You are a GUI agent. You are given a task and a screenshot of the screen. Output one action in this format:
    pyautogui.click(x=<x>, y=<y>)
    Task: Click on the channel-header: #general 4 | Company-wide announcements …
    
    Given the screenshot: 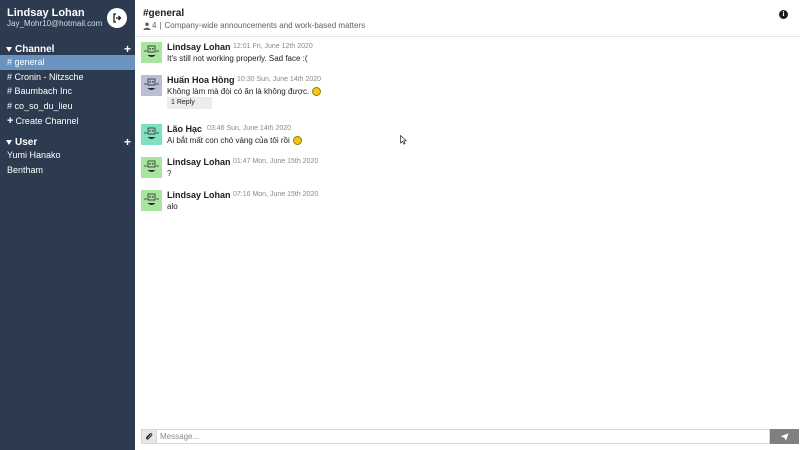 What is the action you would take?
    pyautogui.click(x=467, y=18)
    